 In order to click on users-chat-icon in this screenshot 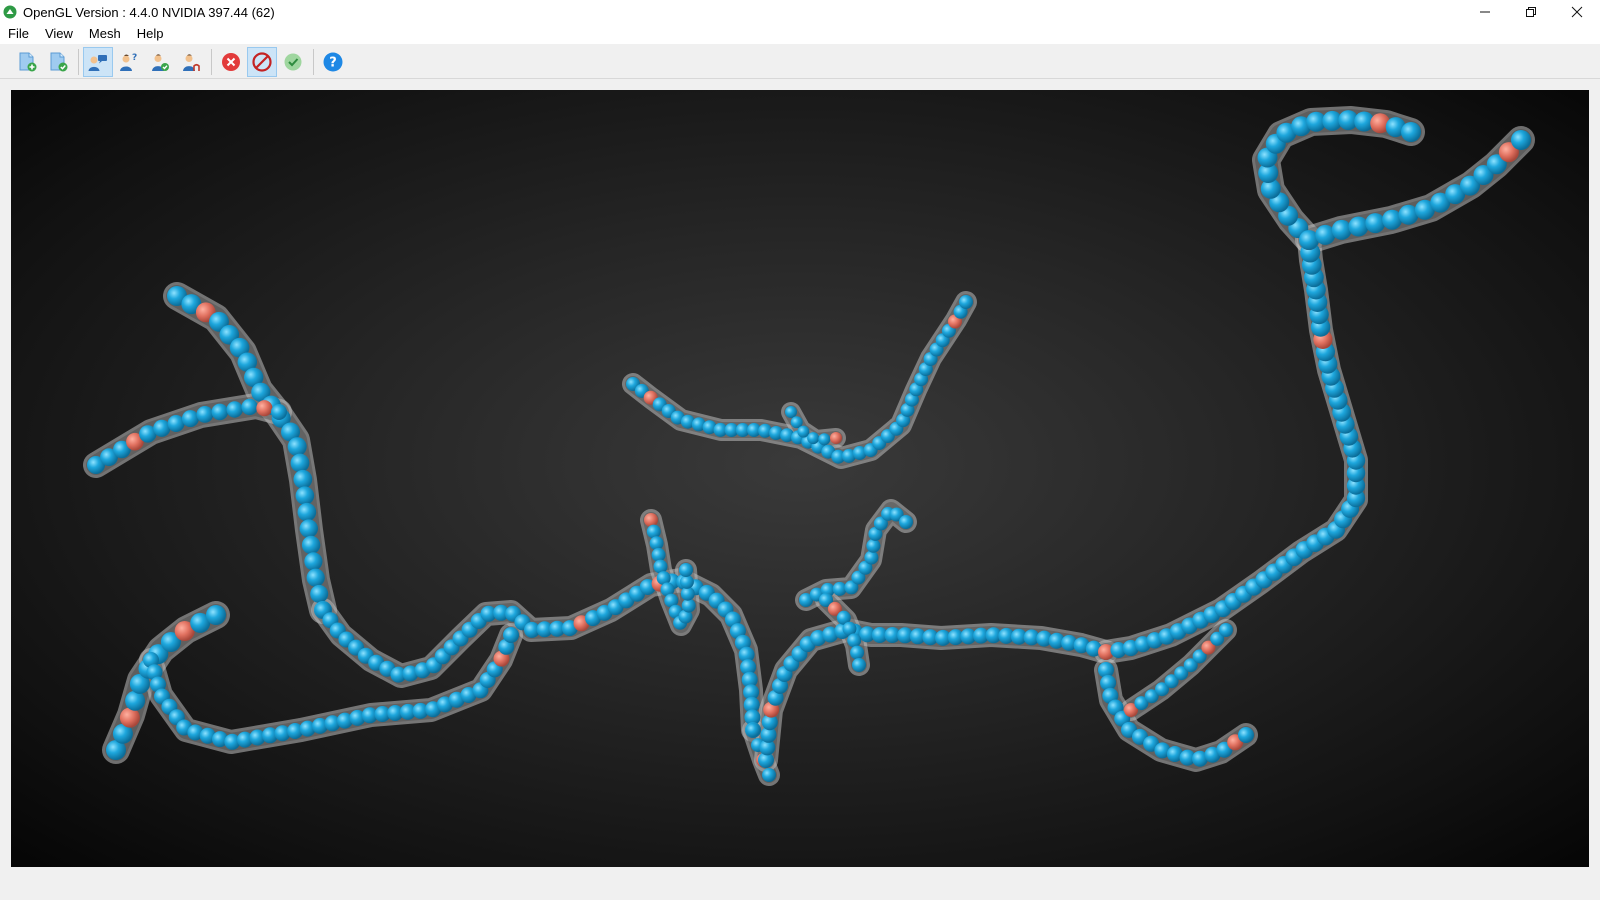, I will do `click(97, 62)`.